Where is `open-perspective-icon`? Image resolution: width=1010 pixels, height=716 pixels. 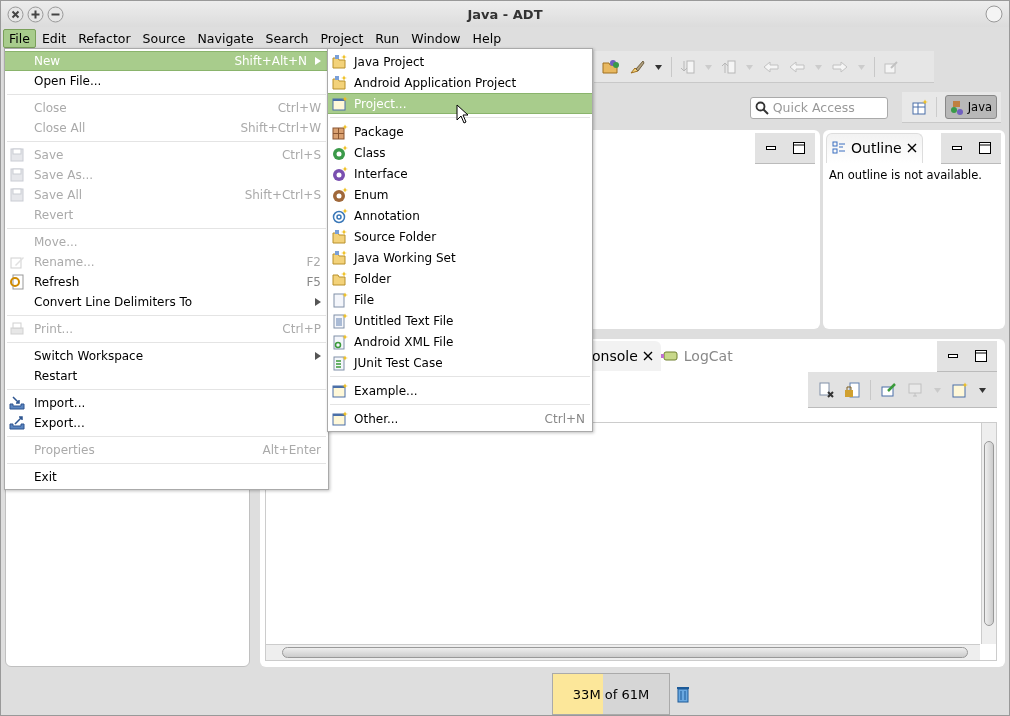
open-perspective-icon is located at coordinates (919, 107).